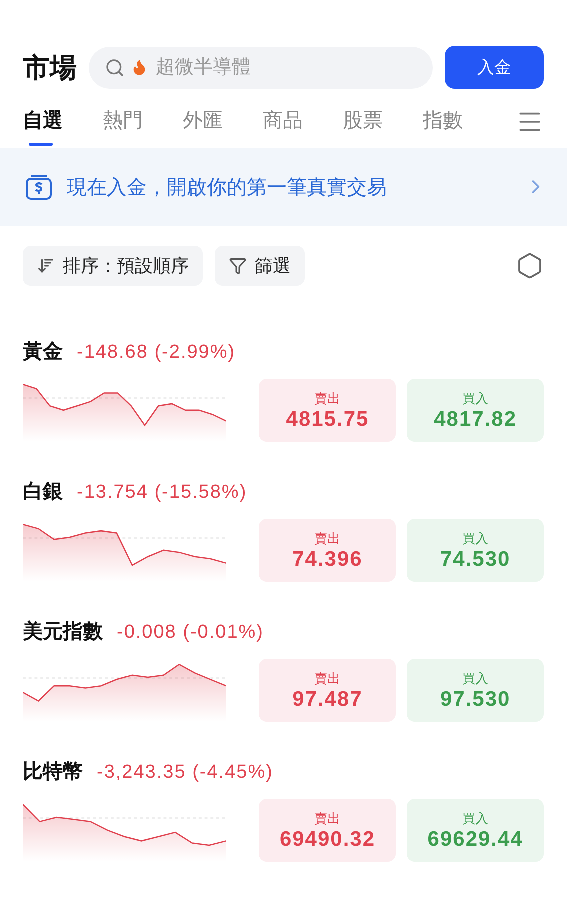 This screenshot has height=900, width=567. I want to click on price-change: -0.008 (-0.01%), so click(190, 633).